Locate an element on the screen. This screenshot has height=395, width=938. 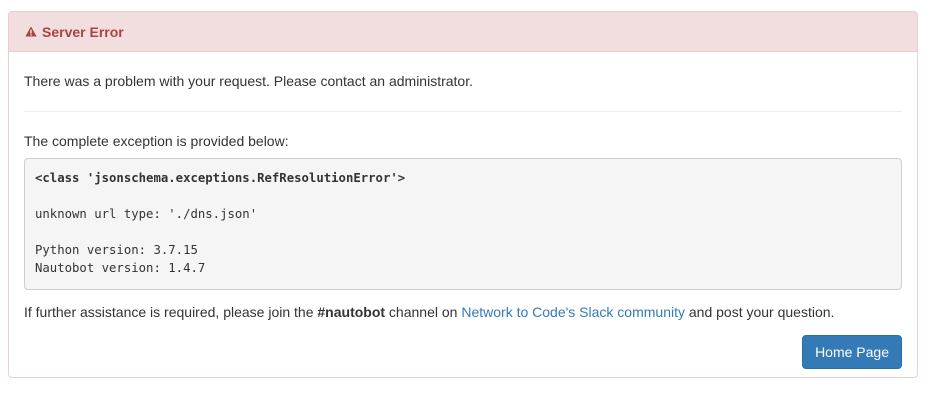
assistance-suffix: and post your question. is located at coordinates (759, 312).